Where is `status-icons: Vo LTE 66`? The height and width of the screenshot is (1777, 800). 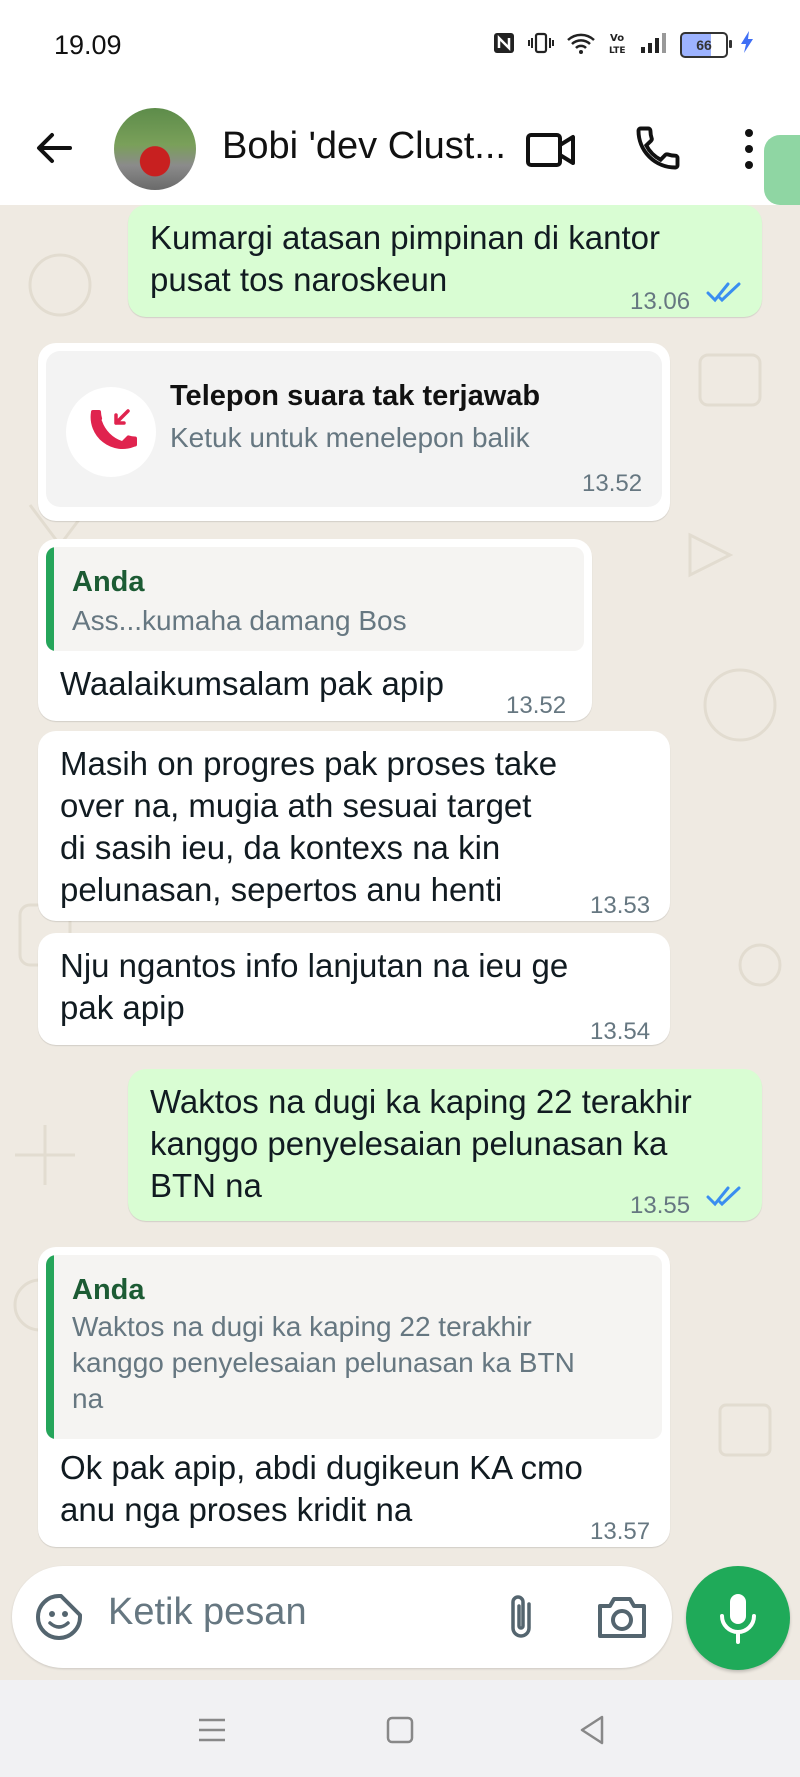 status-icons: Vo LTE 66 is located at coordinates (623, 45).